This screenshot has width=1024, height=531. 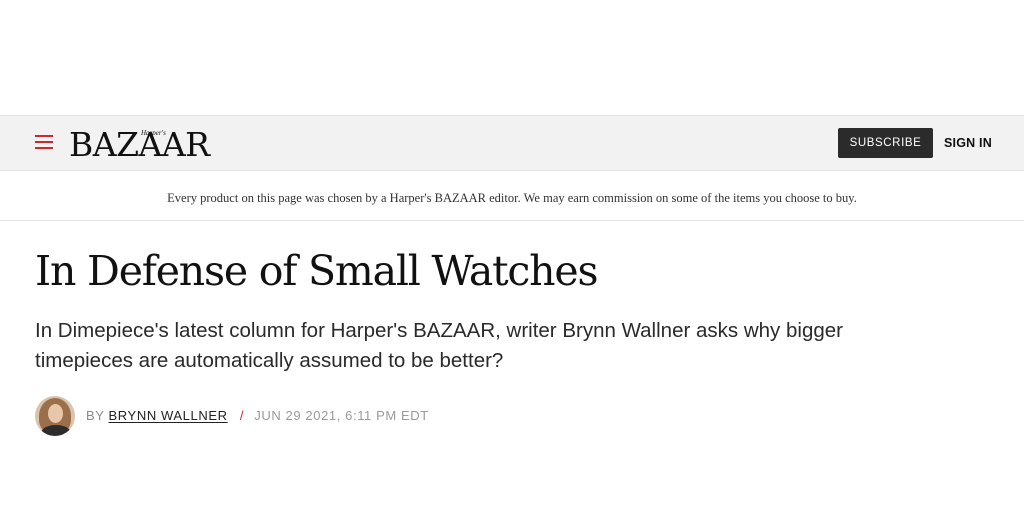 What do you see at coordinates (341, 415) in the screenshot?
I see `publish-date: JUN 29 2021, 6:11 PM EDT` at bounding box center [341, 415].